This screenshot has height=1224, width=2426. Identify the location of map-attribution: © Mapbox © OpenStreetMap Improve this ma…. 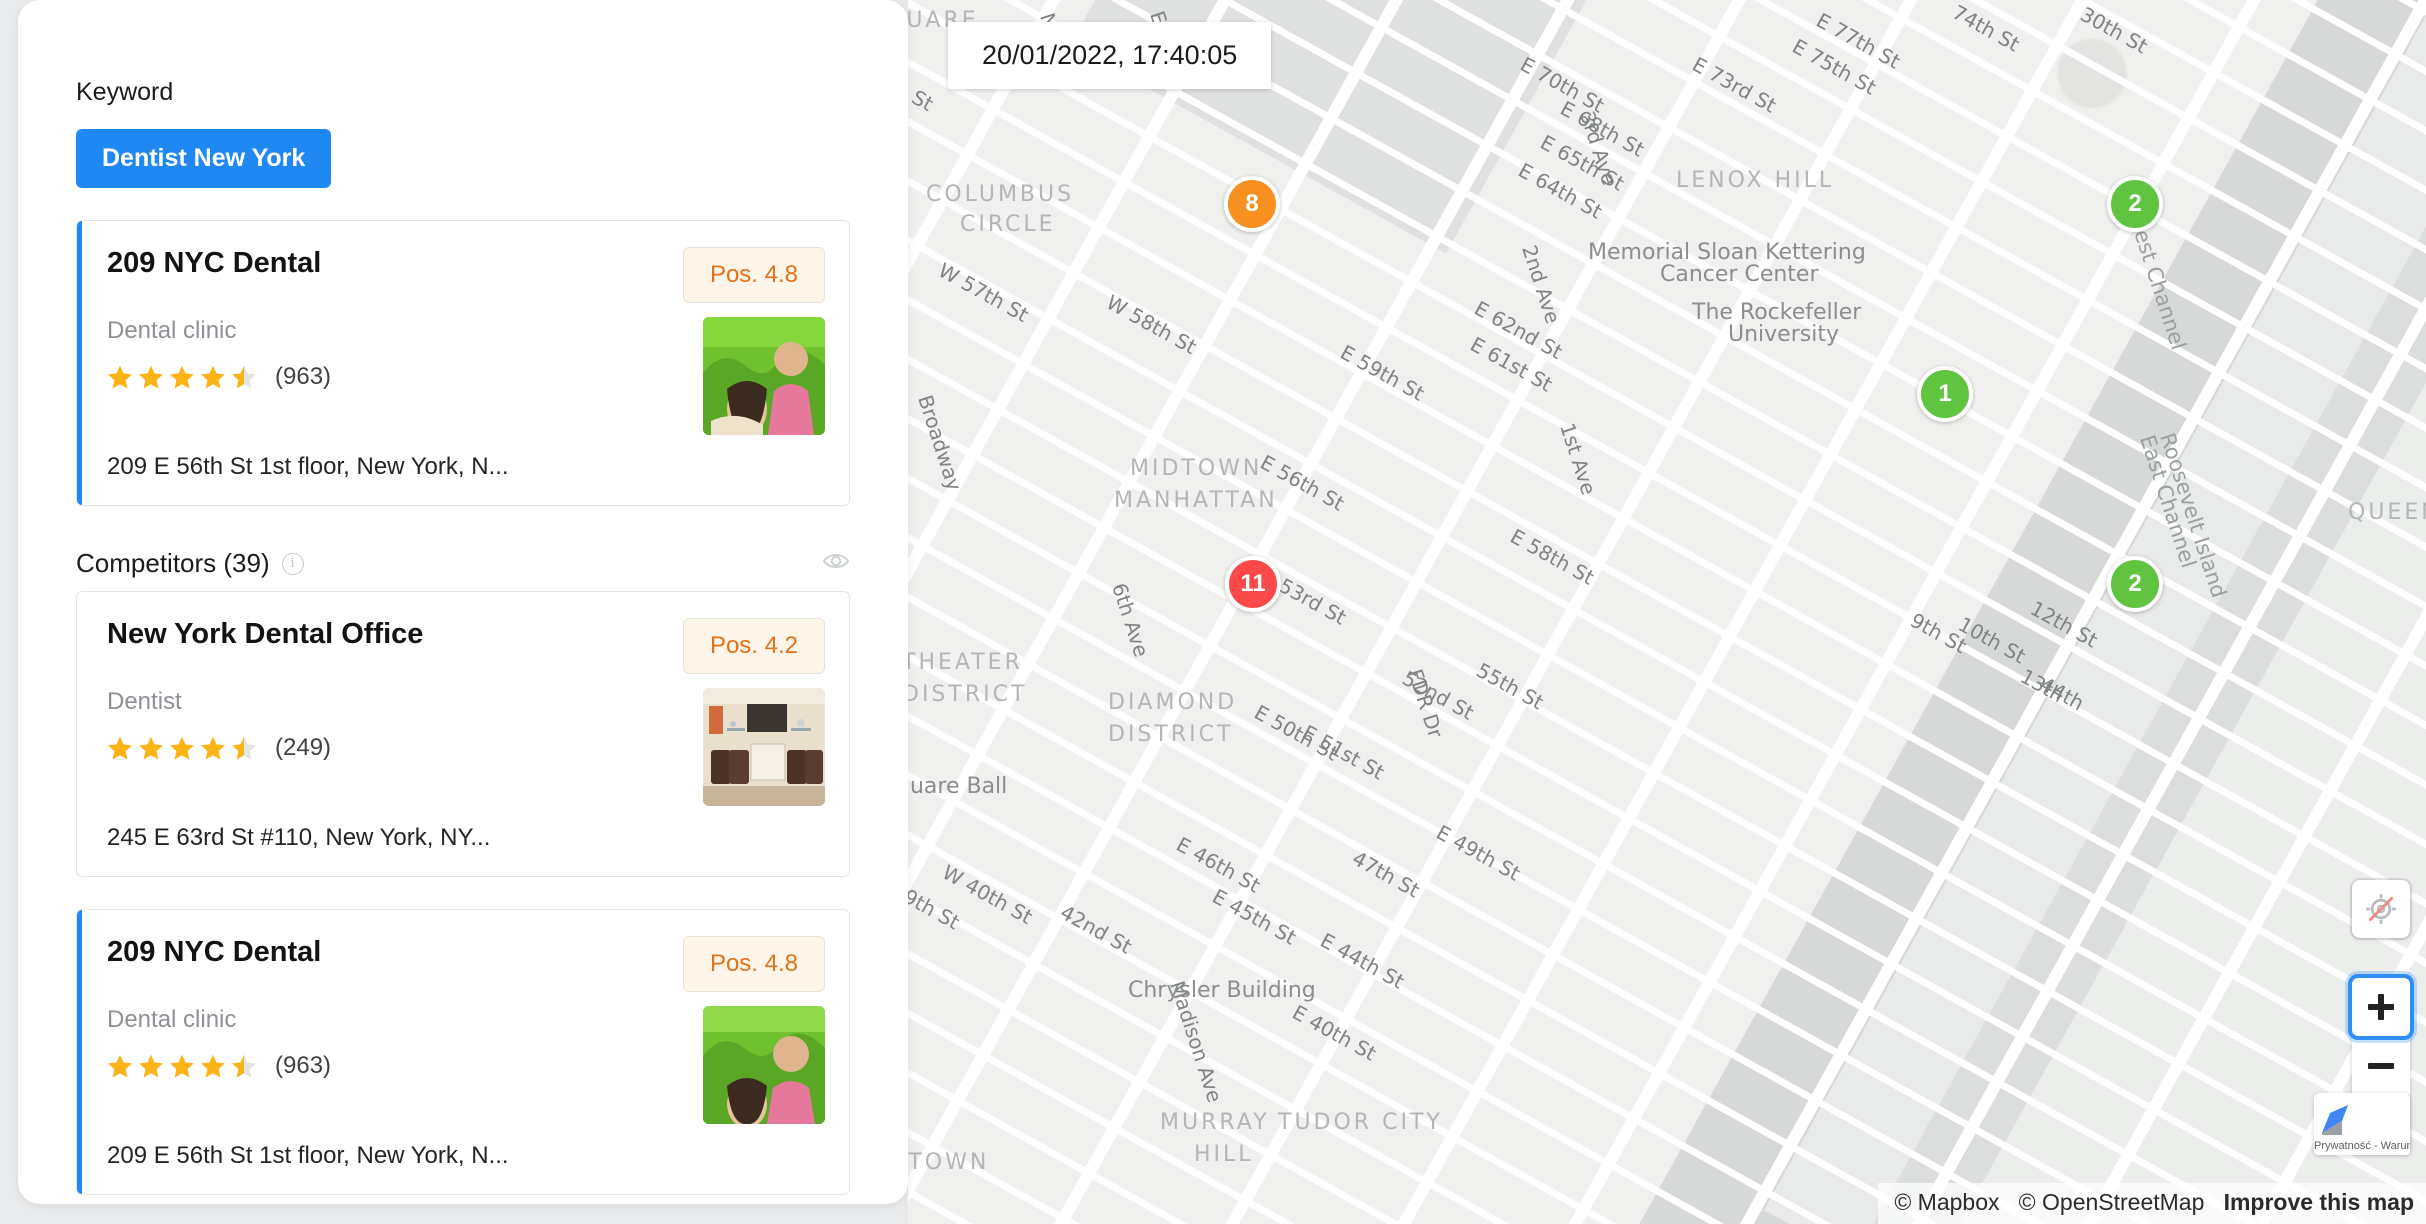
(2152, 1203).